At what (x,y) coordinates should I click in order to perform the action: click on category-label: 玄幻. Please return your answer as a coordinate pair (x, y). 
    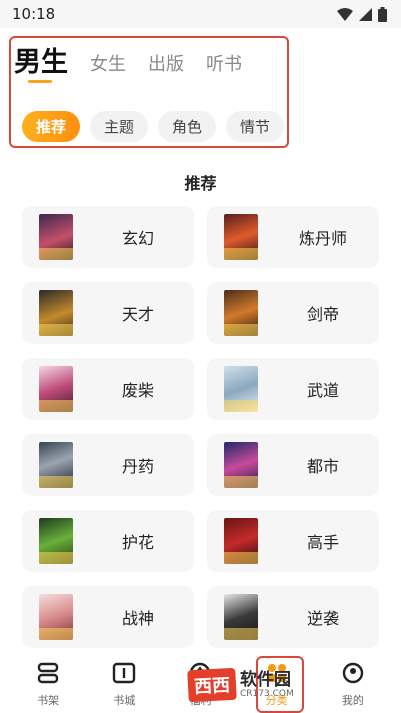
    Looking at the image, I should click on (137, 238).